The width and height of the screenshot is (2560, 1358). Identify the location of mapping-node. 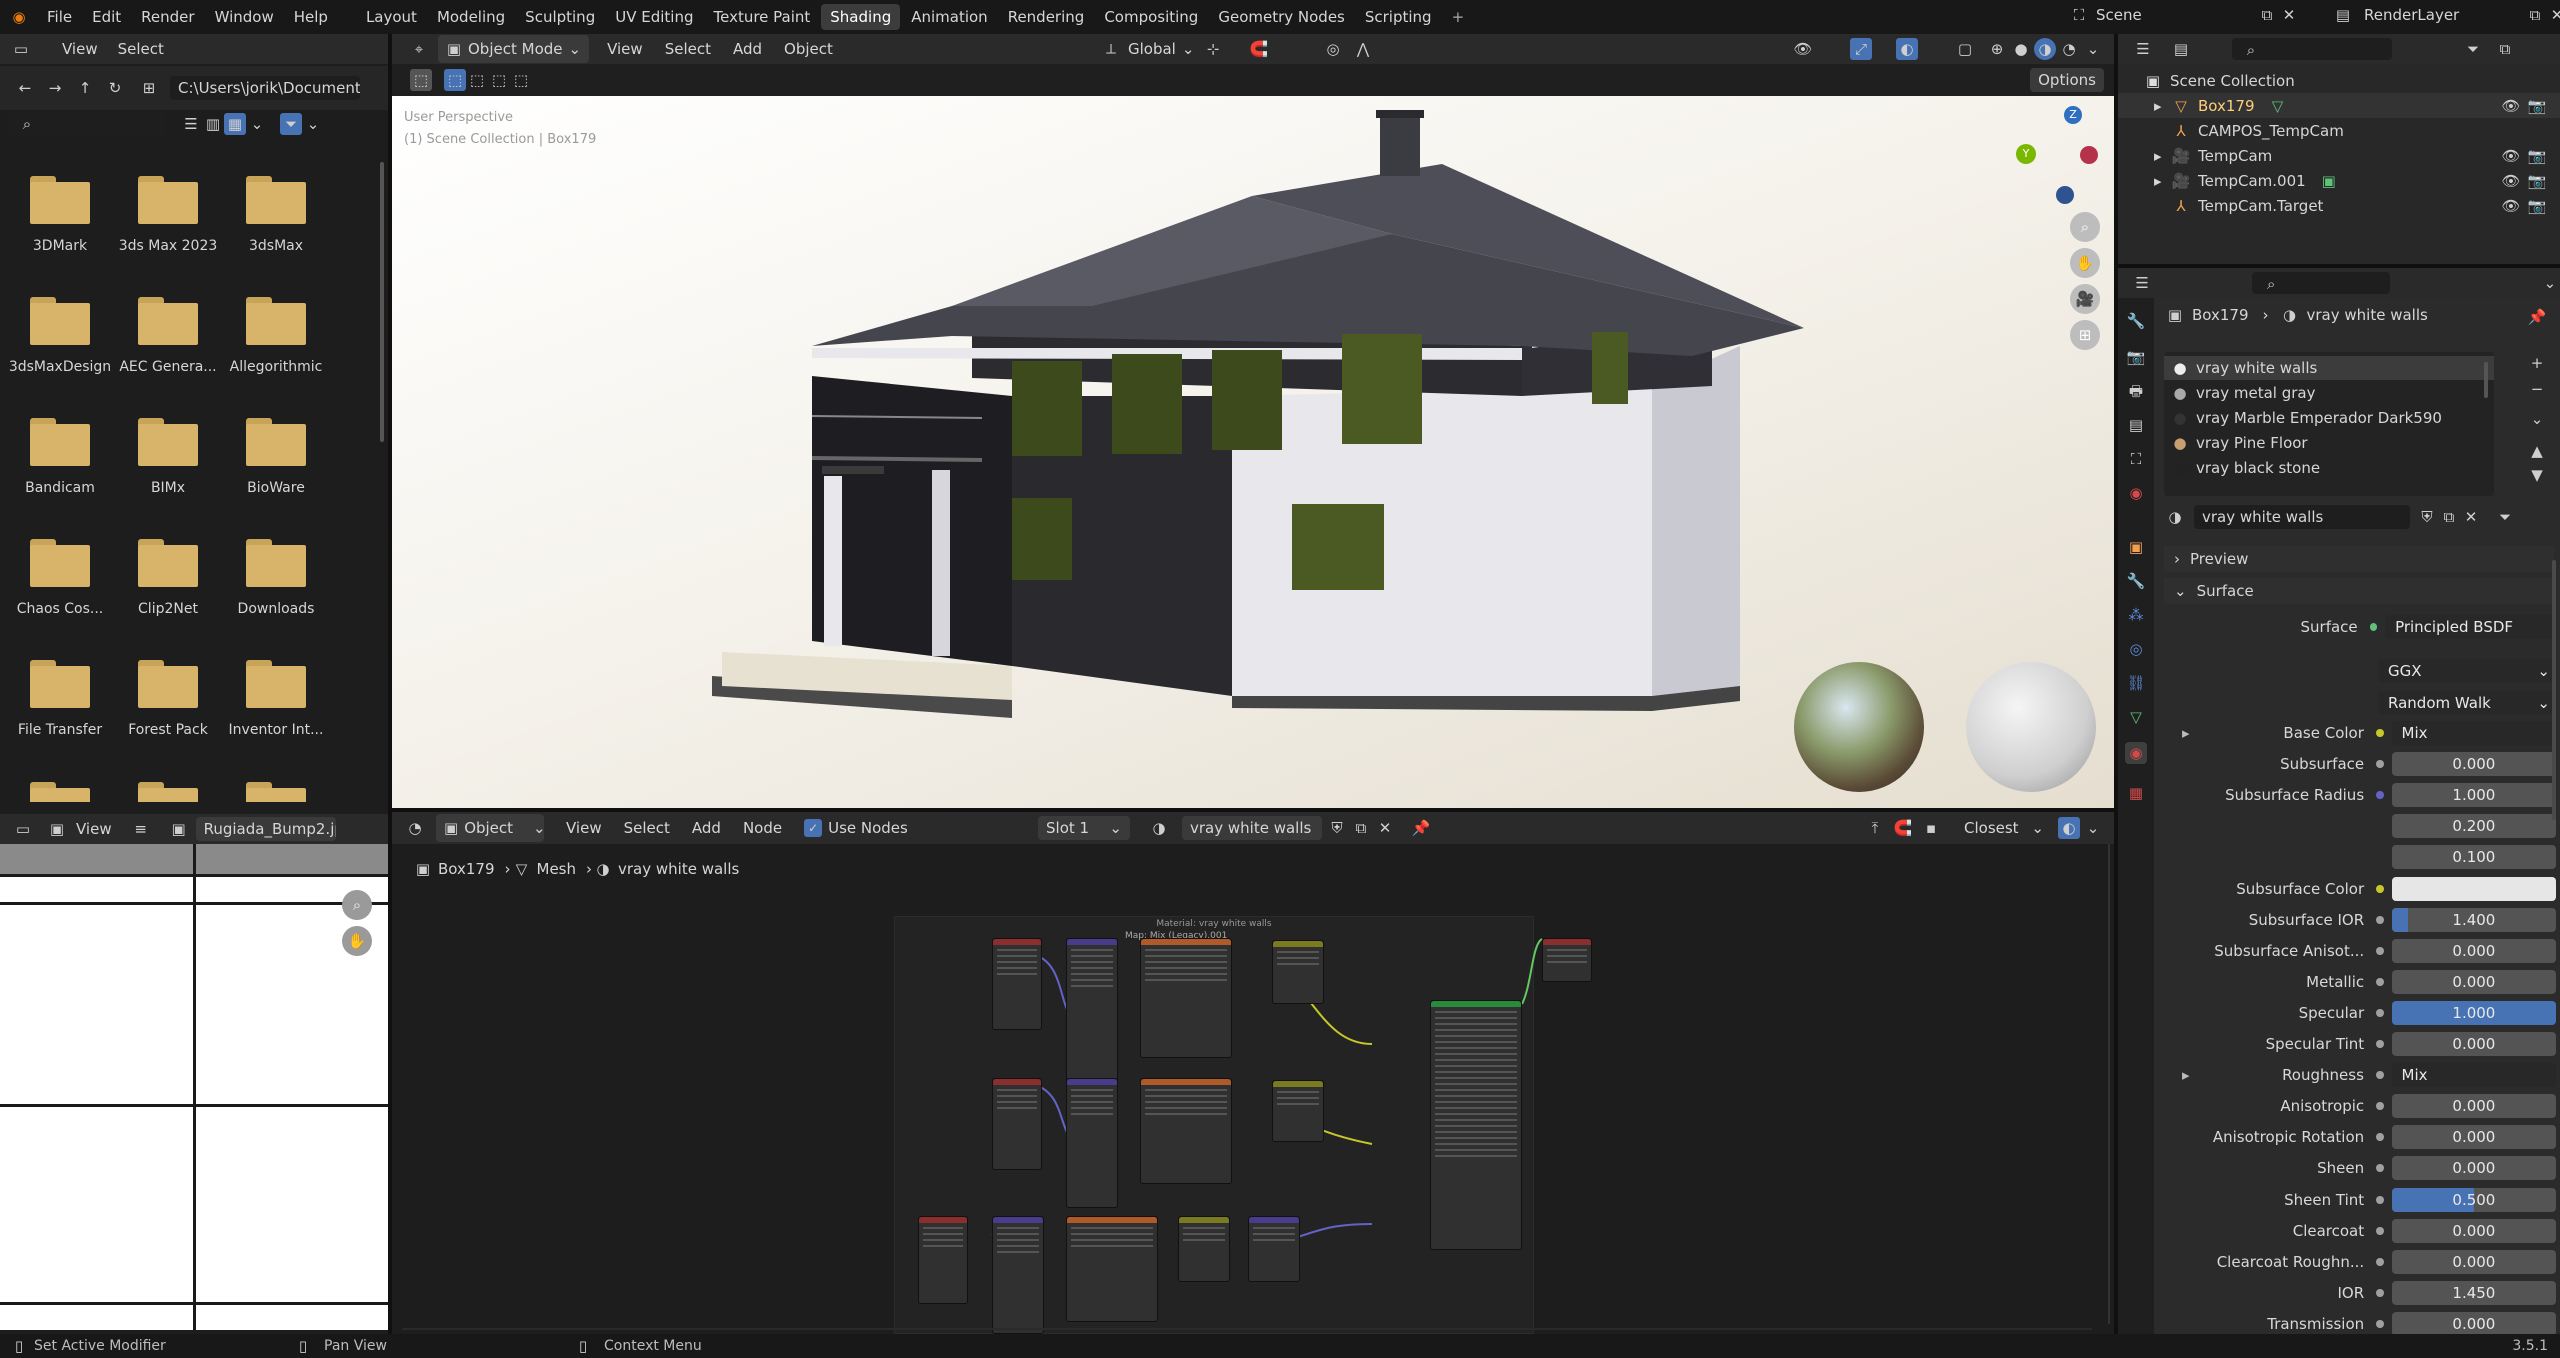
(1092, 1013).